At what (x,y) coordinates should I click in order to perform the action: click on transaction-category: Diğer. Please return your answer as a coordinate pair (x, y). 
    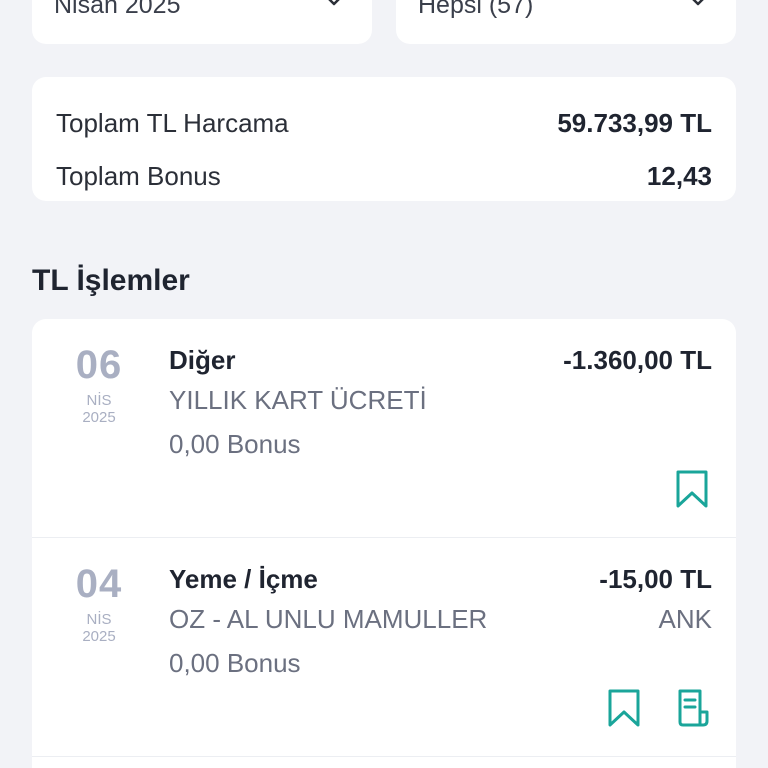
    Looking at the image, I should click on (202, 360).